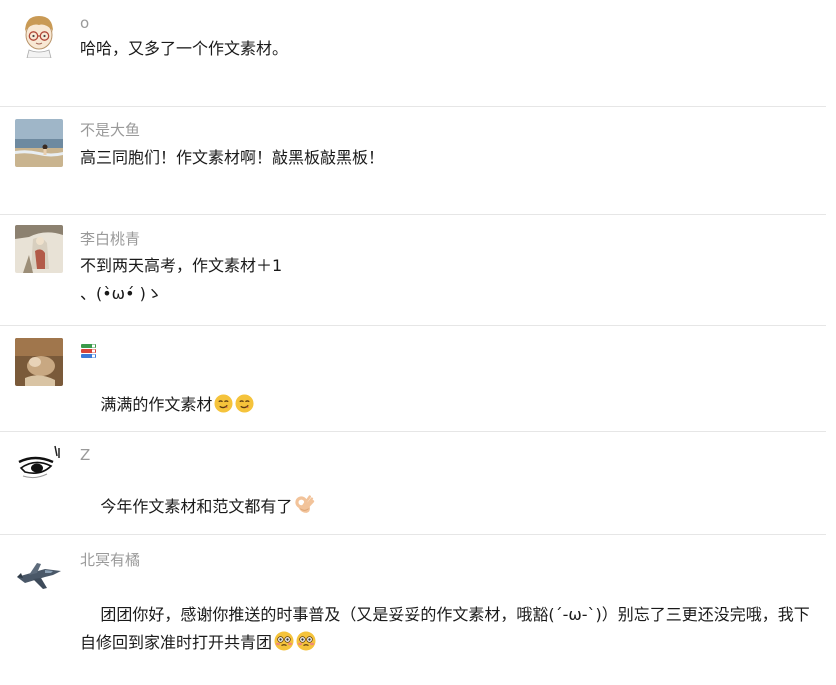 Image resolution: width=836 pixels, height=685 pixels. What do you see at coordinates (304, 504) in the screenshot?
I see `ok-hand-emoji` at bounding box center [304, 504].